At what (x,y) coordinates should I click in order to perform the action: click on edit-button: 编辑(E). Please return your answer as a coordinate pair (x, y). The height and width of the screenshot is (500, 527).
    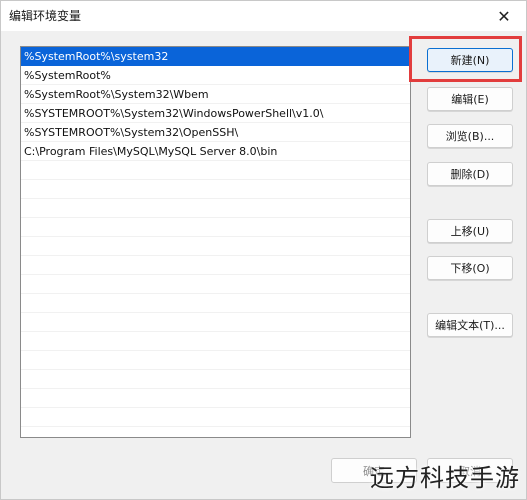
    Looking at the image, I should click on (470, 99).